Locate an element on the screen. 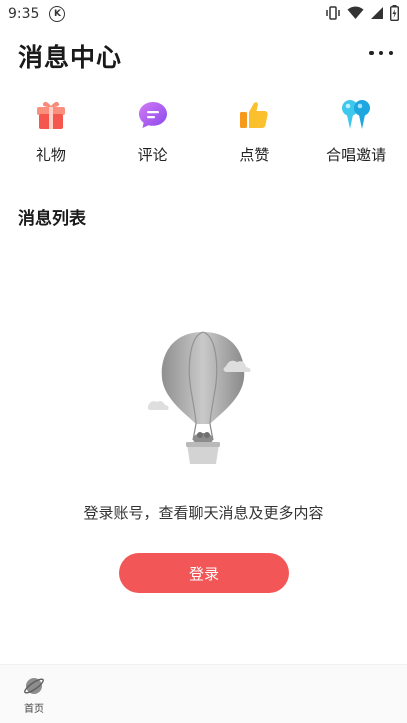 This screenshot has width=407, height=723. comment-icon is located at coordinates (153, 115).